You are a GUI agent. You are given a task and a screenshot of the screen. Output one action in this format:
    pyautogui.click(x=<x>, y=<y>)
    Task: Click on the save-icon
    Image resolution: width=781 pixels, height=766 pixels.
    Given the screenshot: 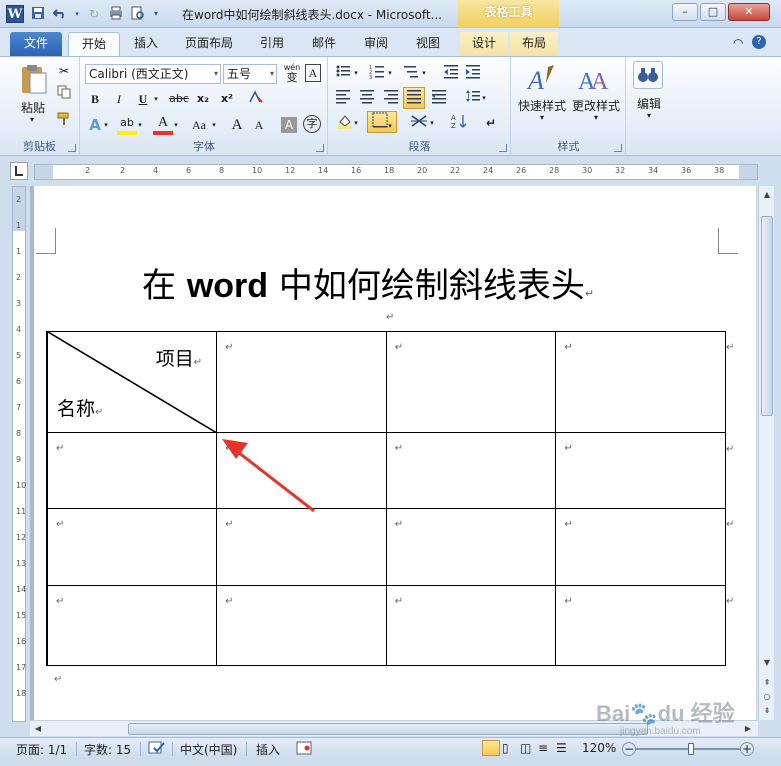 What is the action you would take?
    pyautogui.click(x=38, y=14)
    